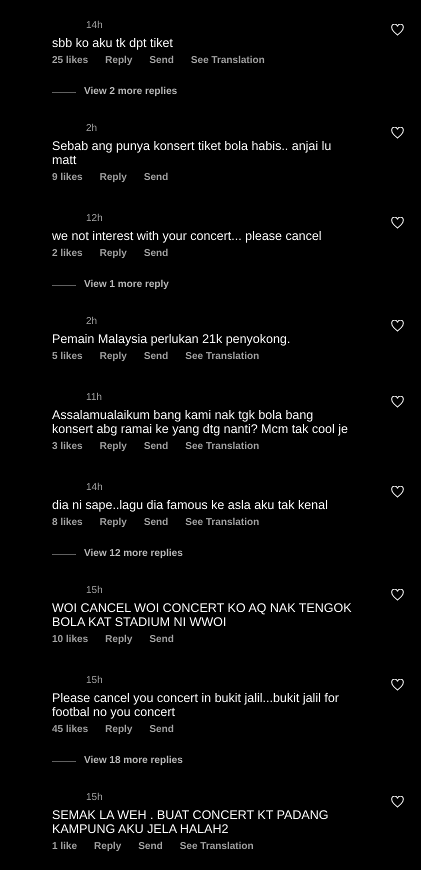  Describe the element at coordinates (67, 447) in the screenshot. I see `likes-link: 3 likes` at that location.